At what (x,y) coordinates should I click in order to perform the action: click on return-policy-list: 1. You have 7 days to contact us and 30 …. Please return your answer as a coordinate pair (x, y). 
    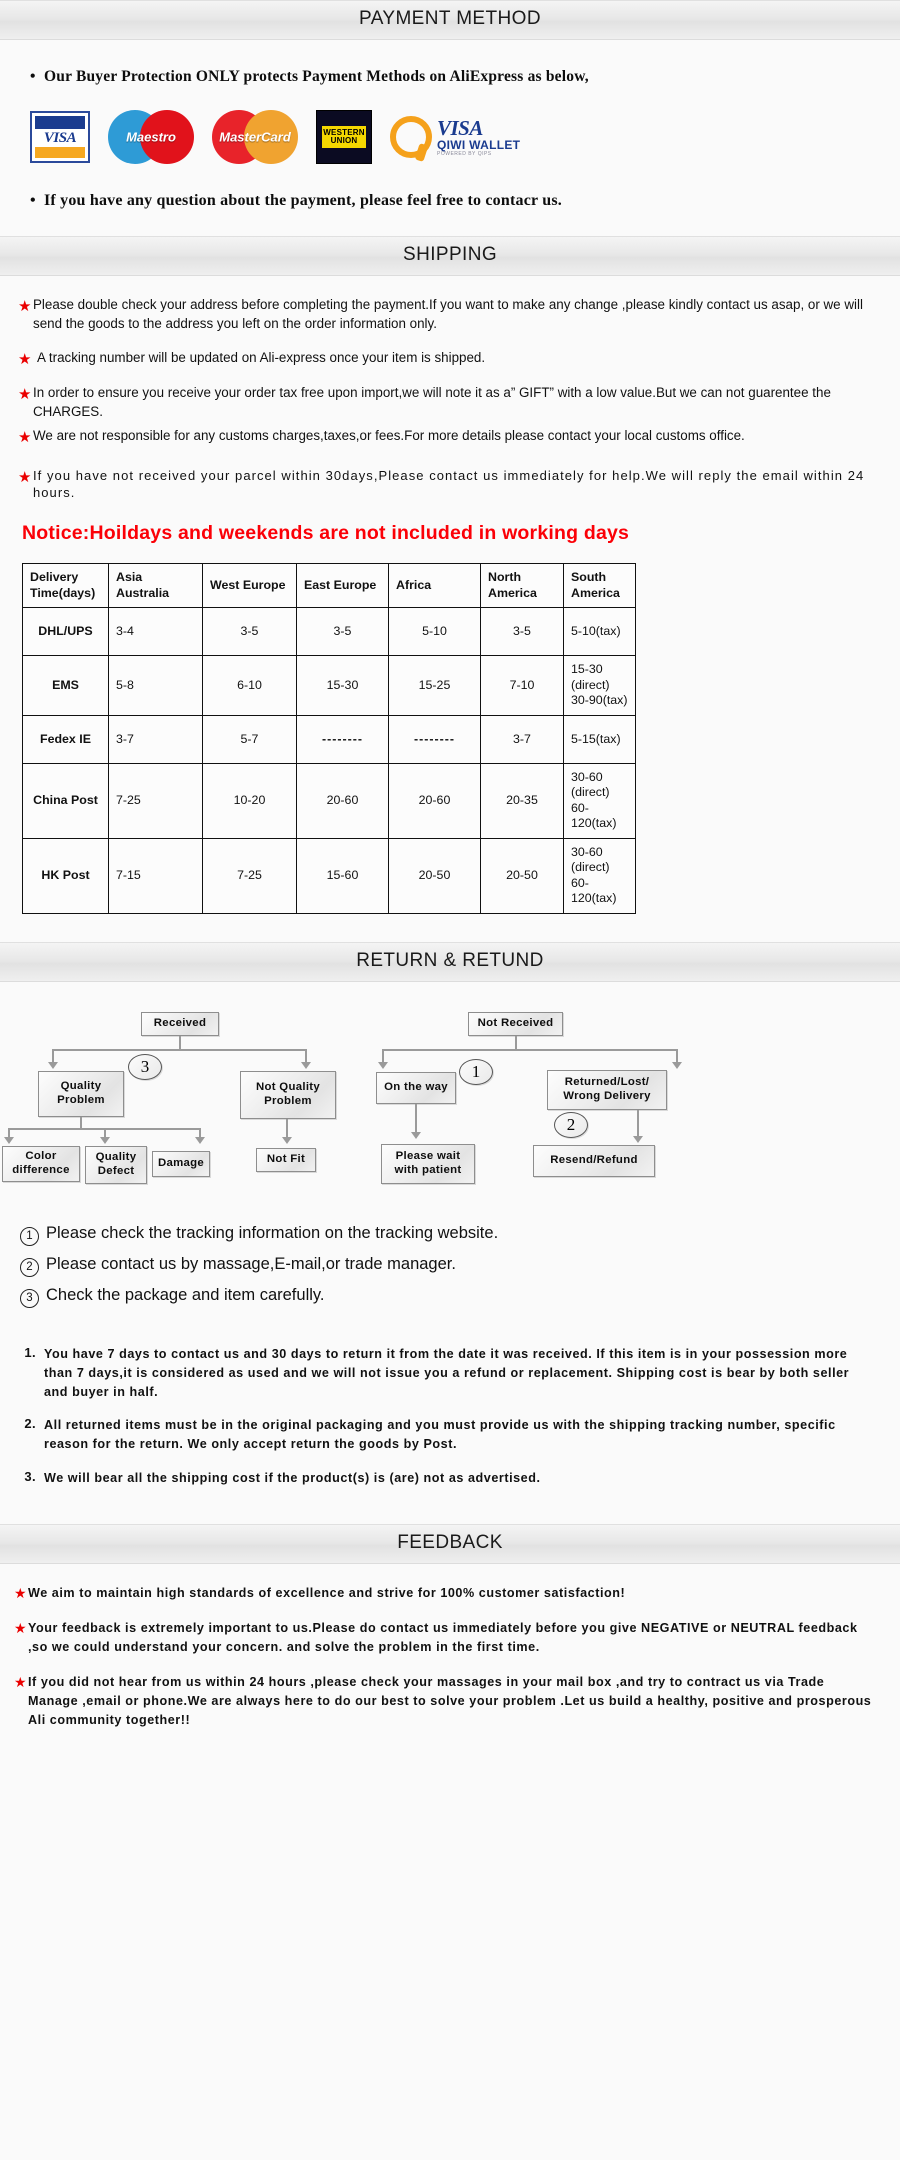
    Looking at the image, I should click on (450, 1425).